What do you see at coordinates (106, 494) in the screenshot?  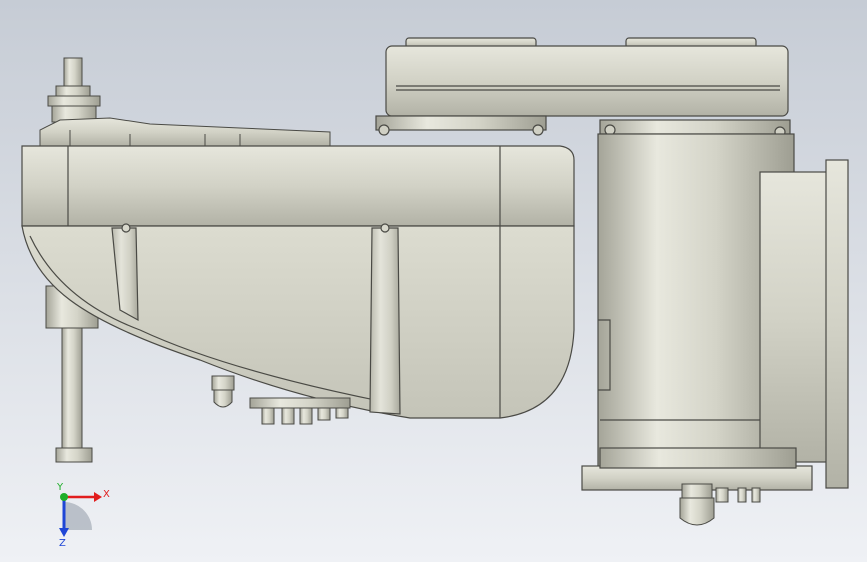 I see `x-axis-label: X` at bounding box center [106, 494].